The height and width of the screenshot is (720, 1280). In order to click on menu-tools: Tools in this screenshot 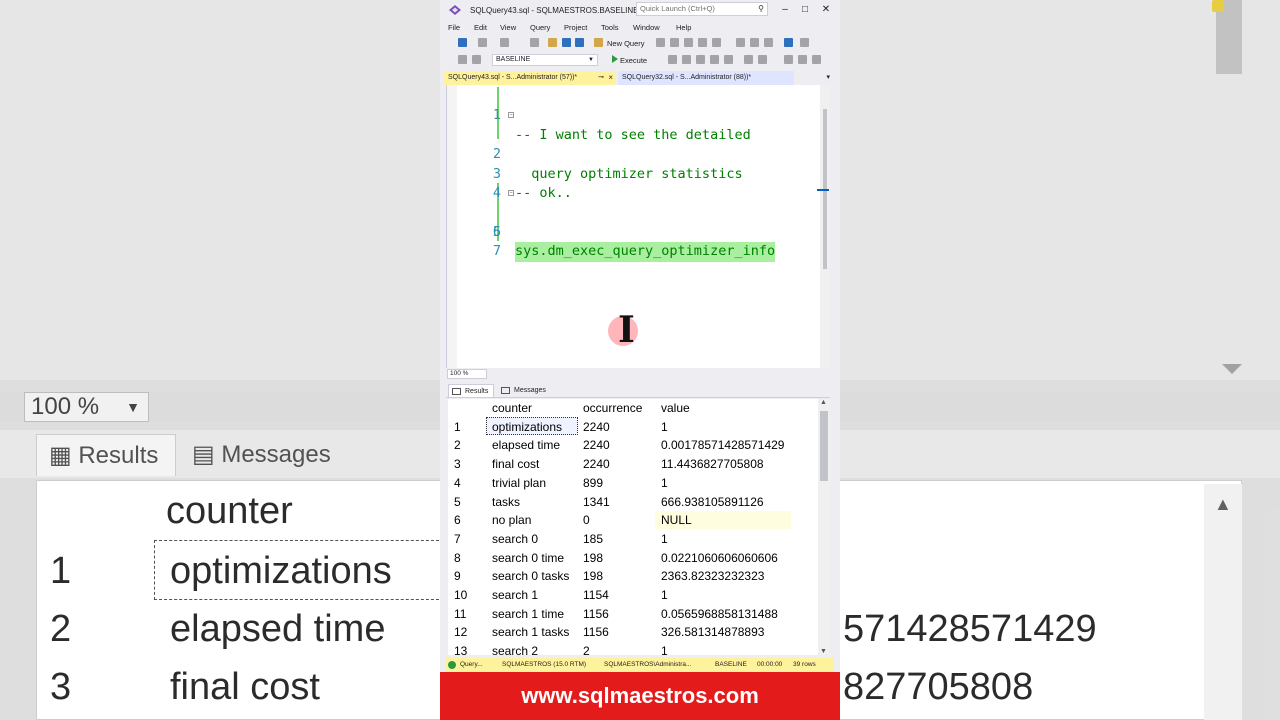, I will do `click(610, 27)`.